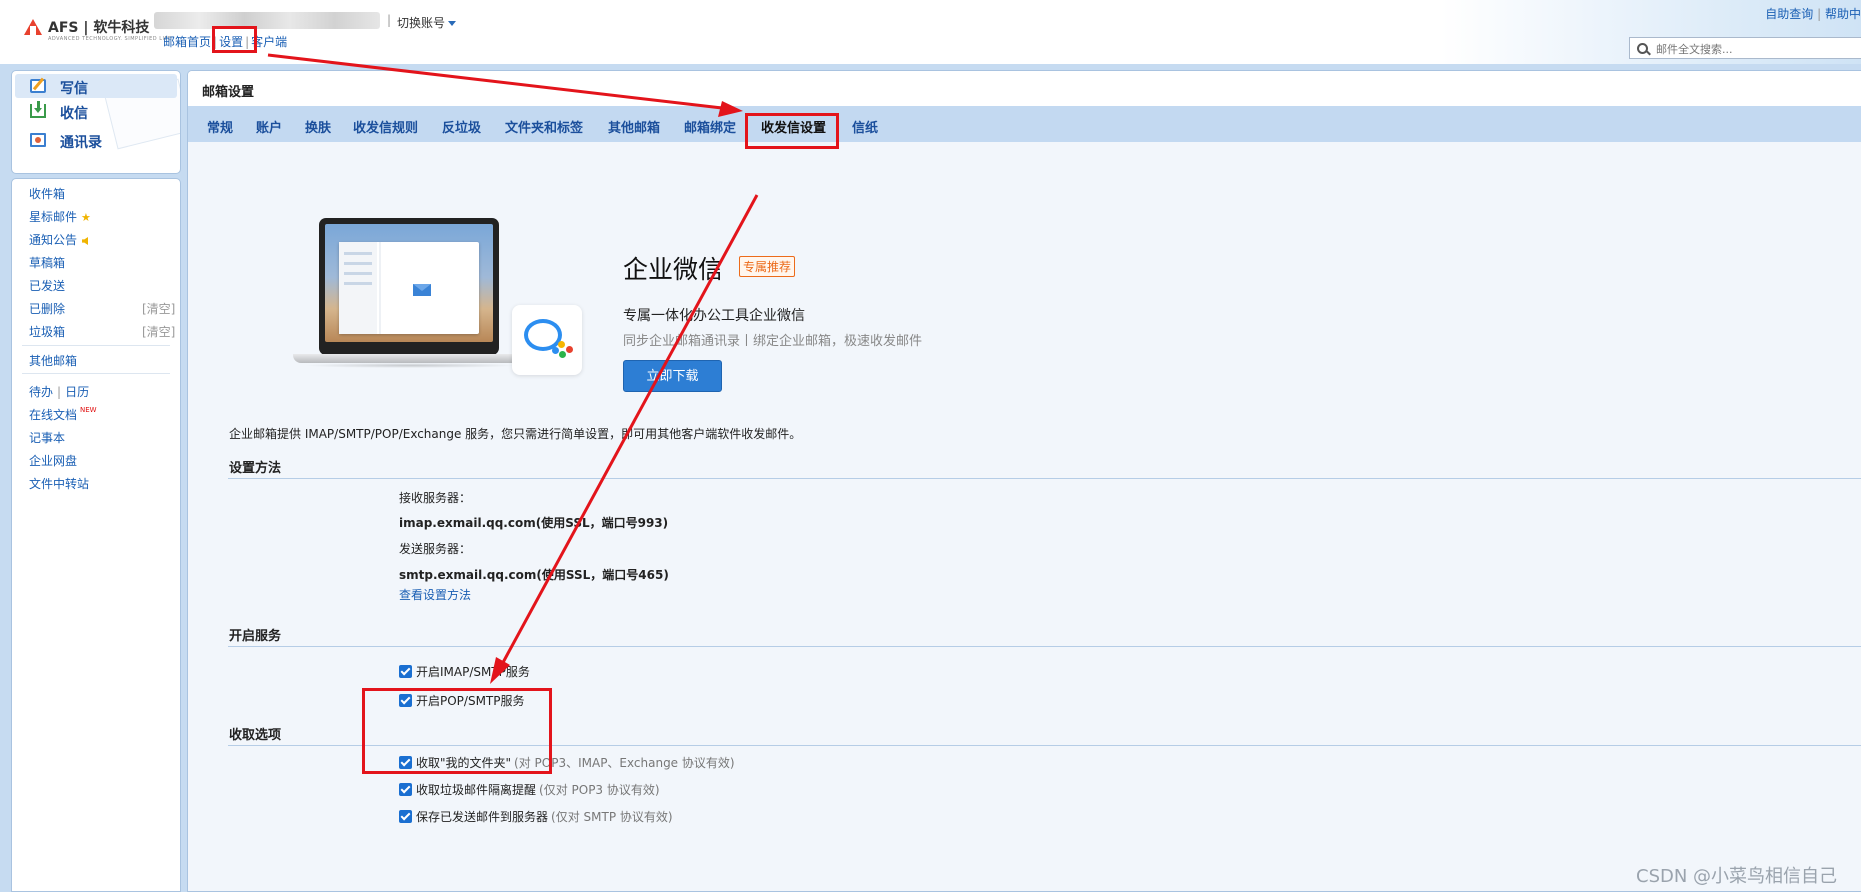 The image size is (1861, 892). Describe the element at coordinates (96, 111) in the screenshot. I see `receive-button: 收信` at that location.